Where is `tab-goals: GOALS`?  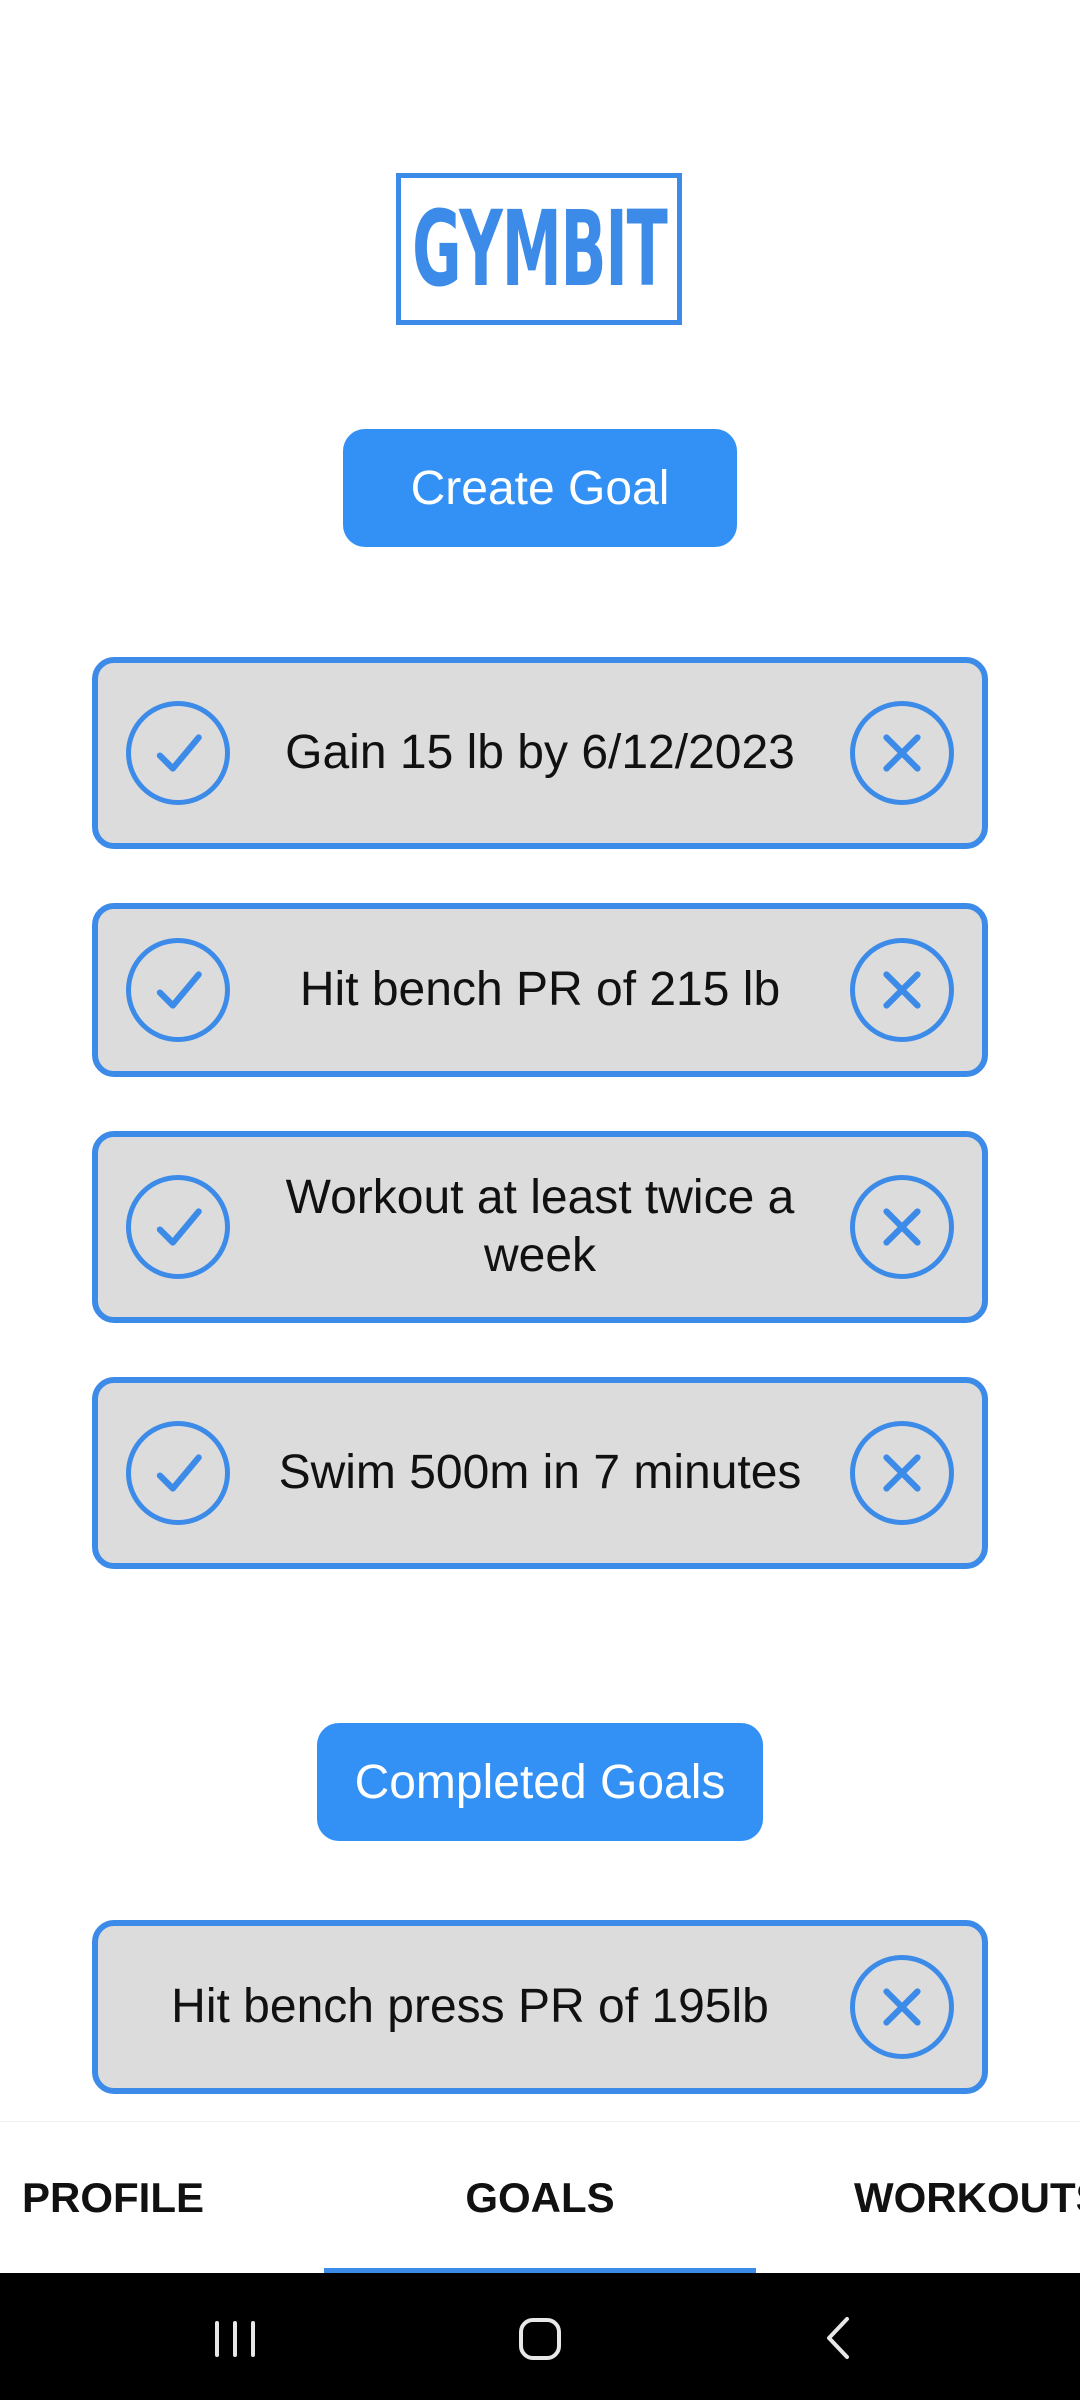
tab-goals: GOALS is located at coordinates (540, 2198).